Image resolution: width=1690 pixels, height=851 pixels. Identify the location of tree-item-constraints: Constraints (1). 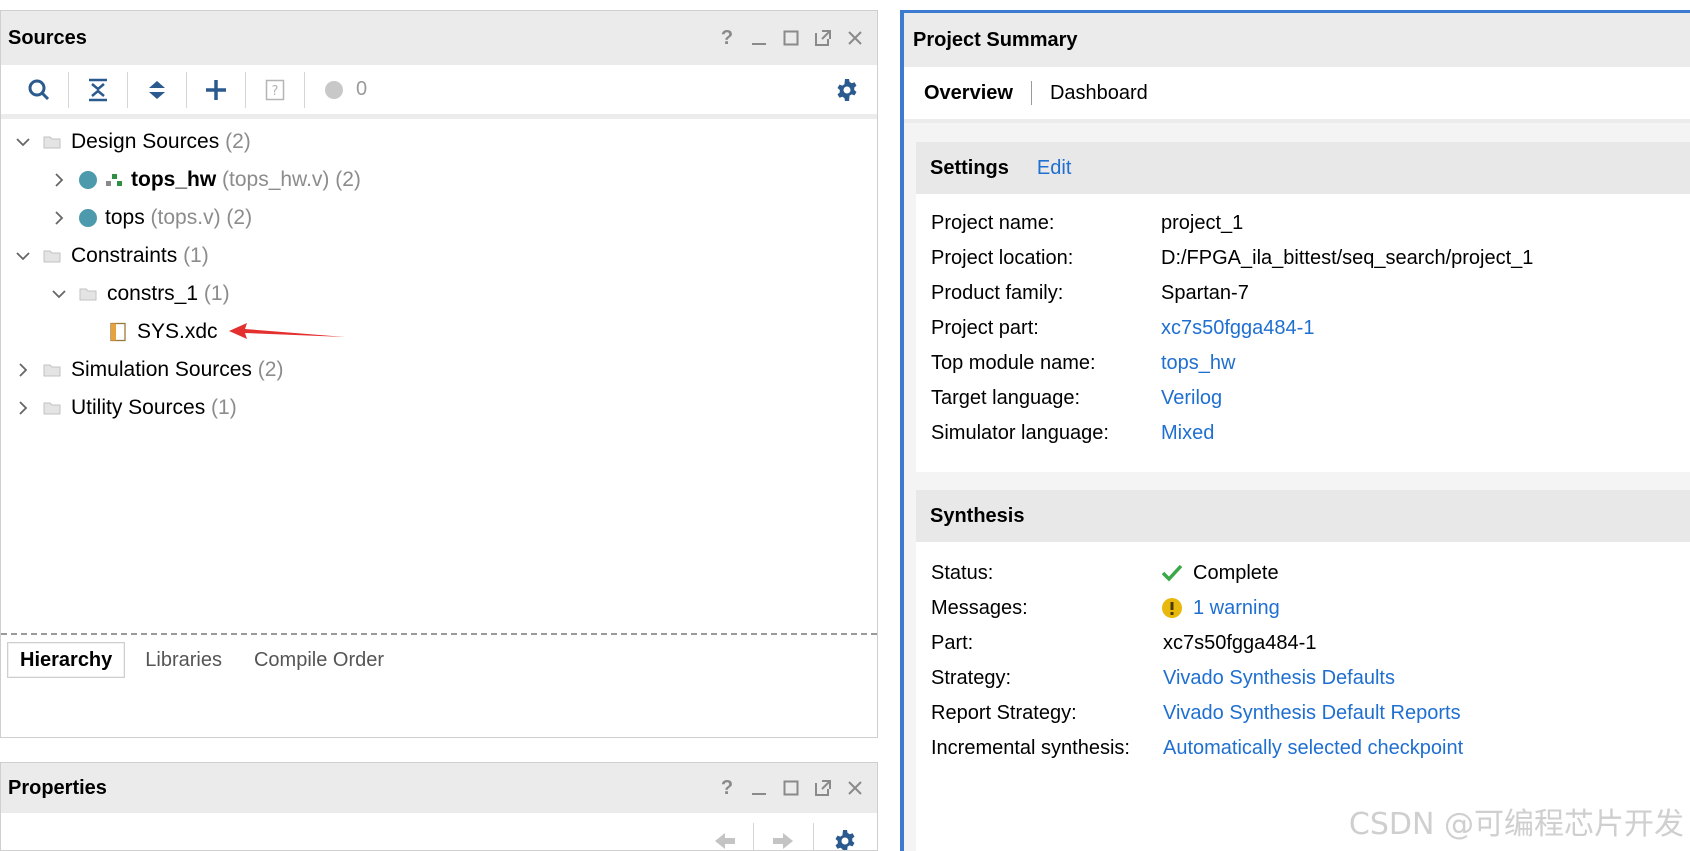
(111, 256).